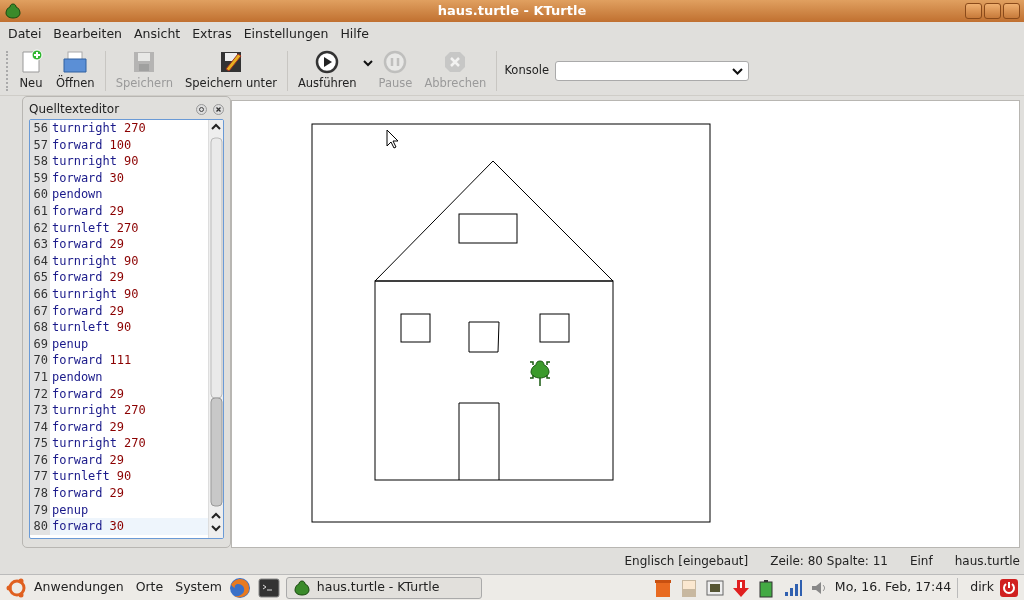 The image size is (1024, 600). I want to click on line-number: 58, so click(40, 161).